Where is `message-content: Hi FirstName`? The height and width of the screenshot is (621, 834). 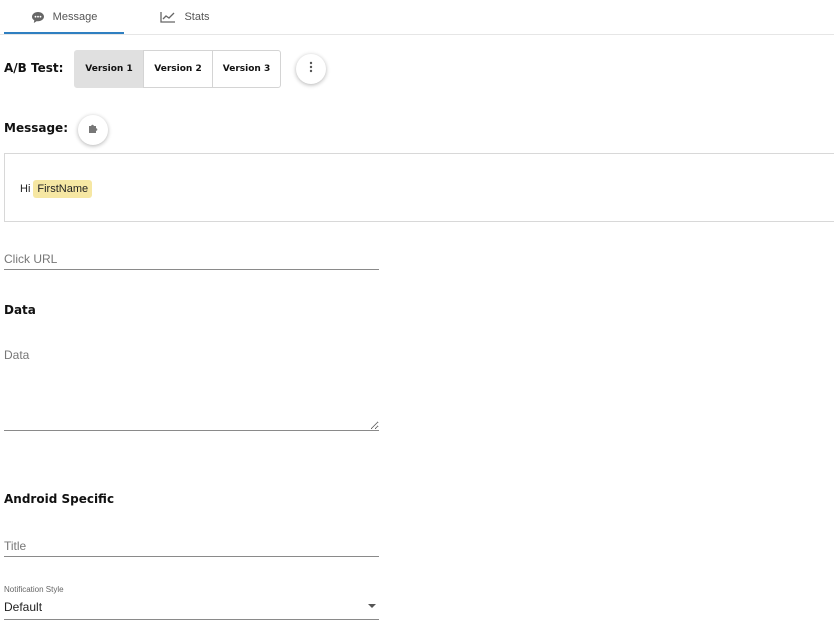 message-content: Hi FirstName is located at coordinates (56, 189).